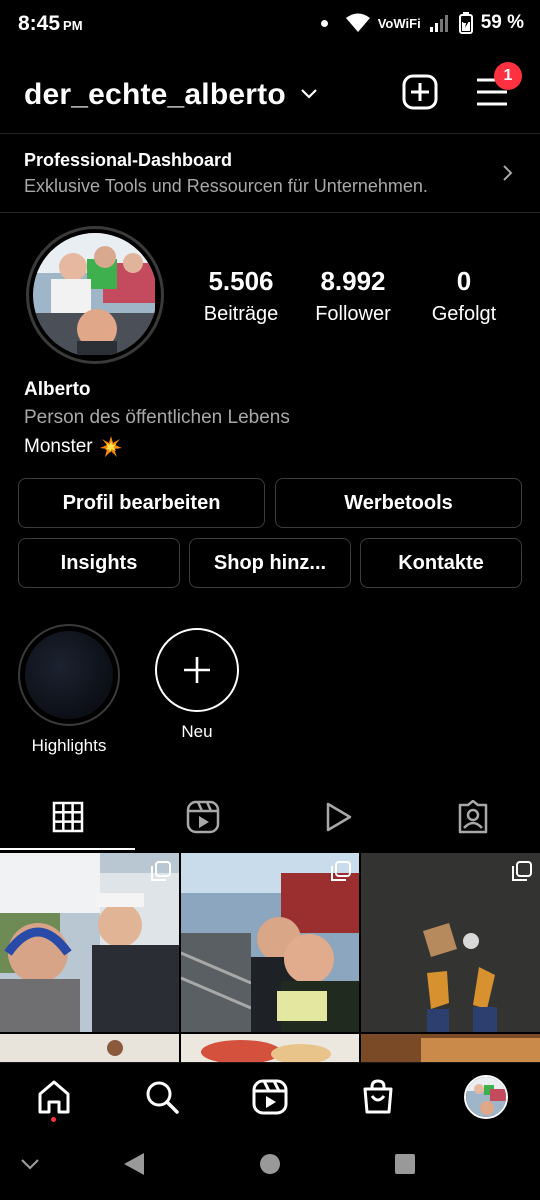 The width and height of the screenshot is (540, 1200). I want to click on nav-search, so click(162, 1097).